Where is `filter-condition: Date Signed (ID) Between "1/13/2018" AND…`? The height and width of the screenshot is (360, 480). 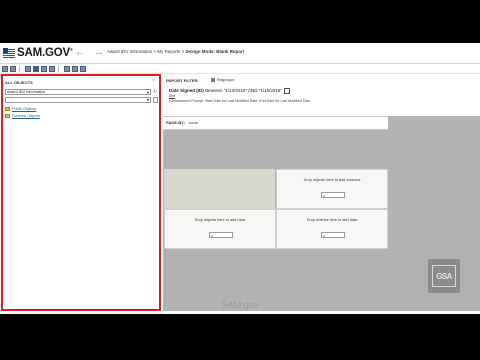 filter-condition: Date Signed (ID) Between "1/13/2018" AND… is located at coordinates (230, 91).